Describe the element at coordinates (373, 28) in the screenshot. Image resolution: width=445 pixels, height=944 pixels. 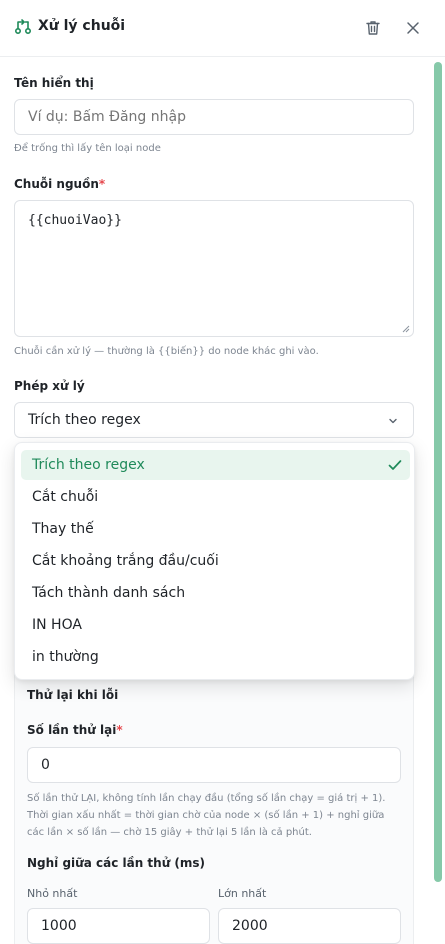
I see `trash-icon` at that location.